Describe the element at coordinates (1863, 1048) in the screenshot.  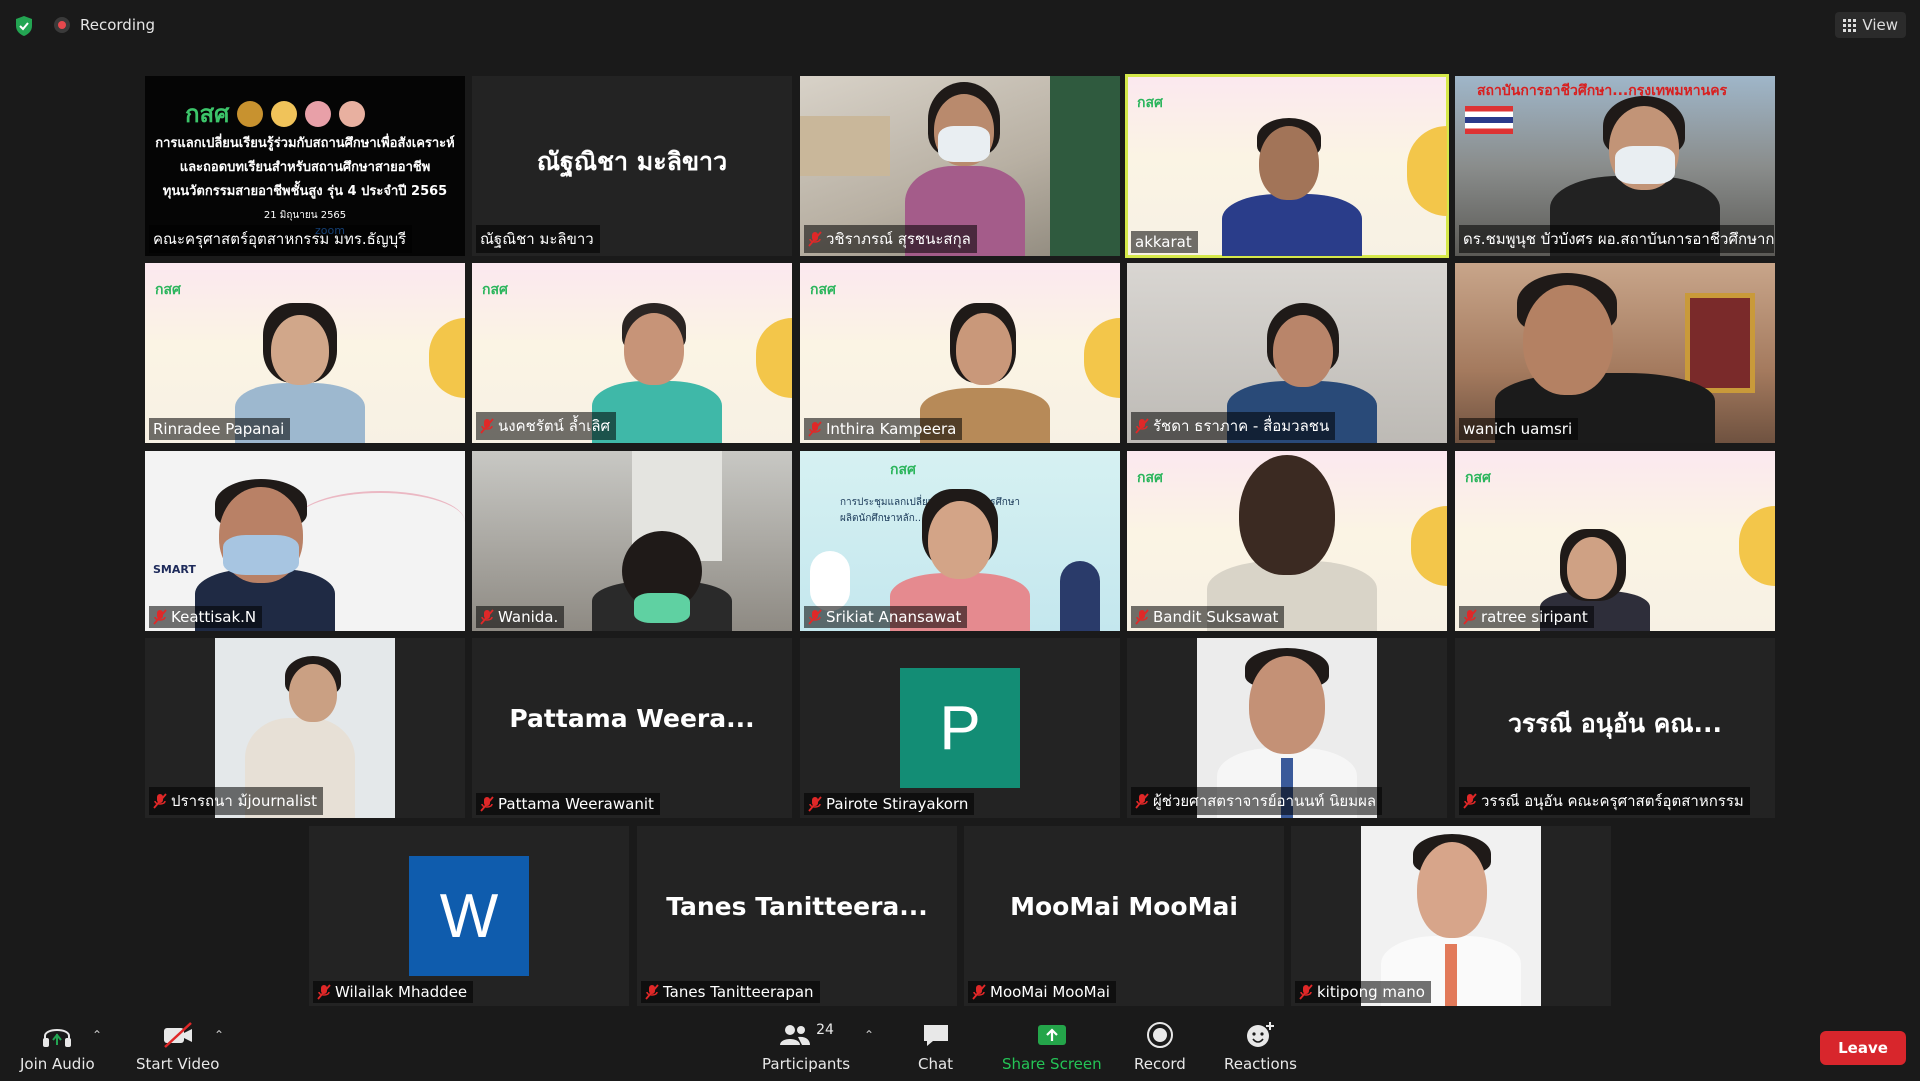
I see `leave-button: Leave` at that location.